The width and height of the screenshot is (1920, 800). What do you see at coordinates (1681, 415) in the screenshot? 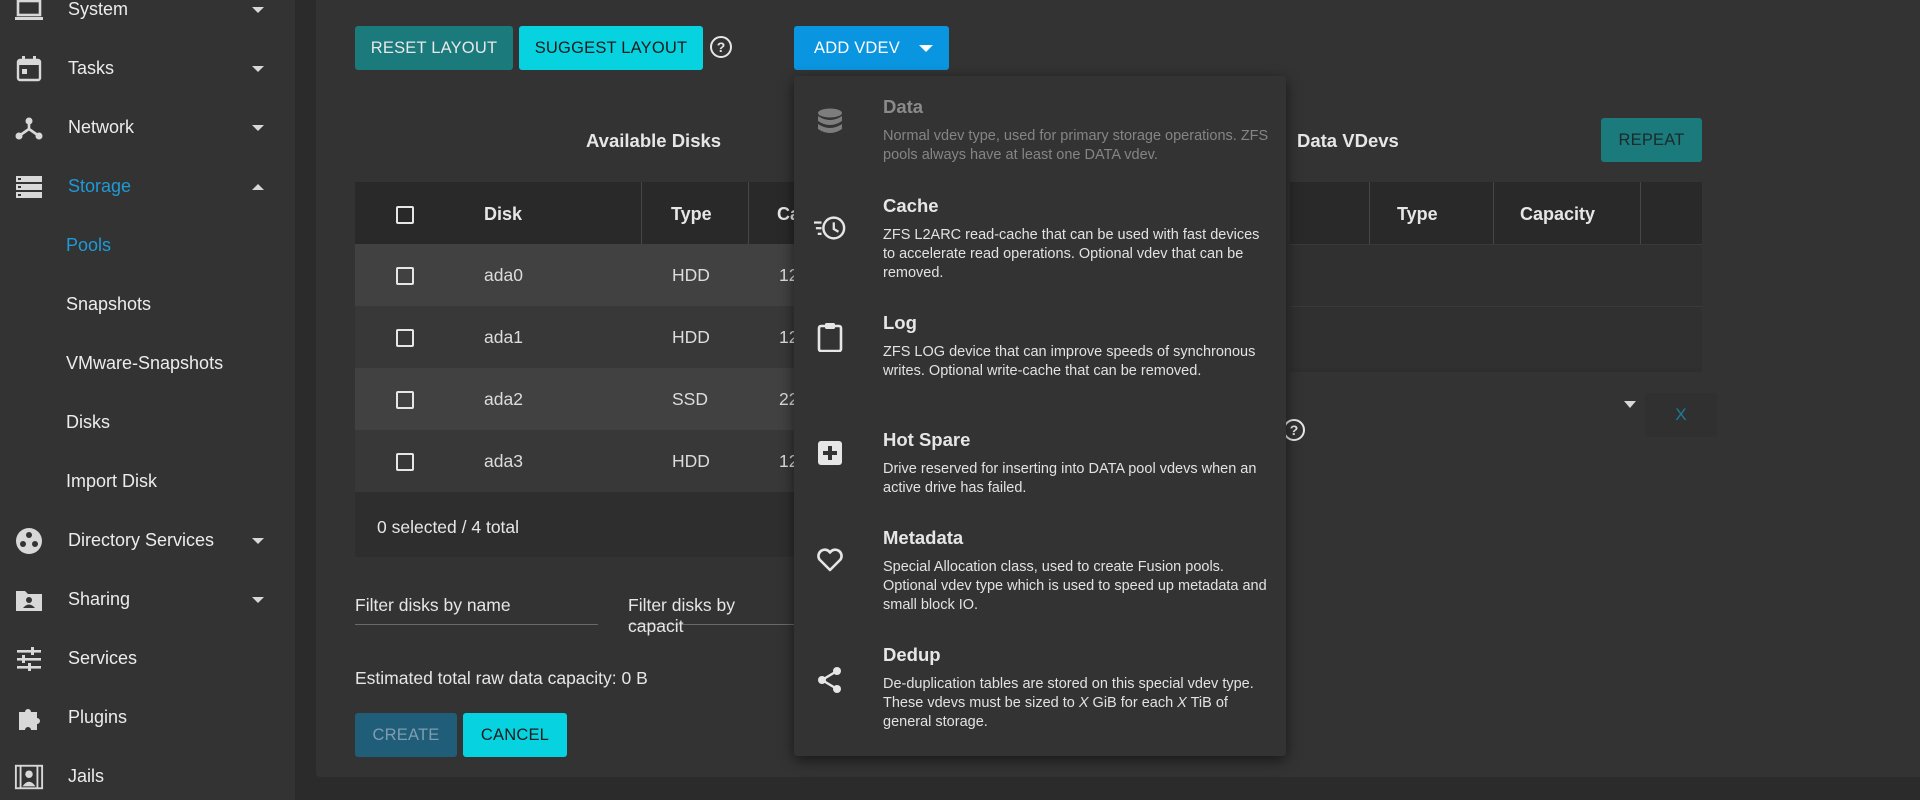
I see `remove-vdev-button: X` at bounding box center [1681, 415].